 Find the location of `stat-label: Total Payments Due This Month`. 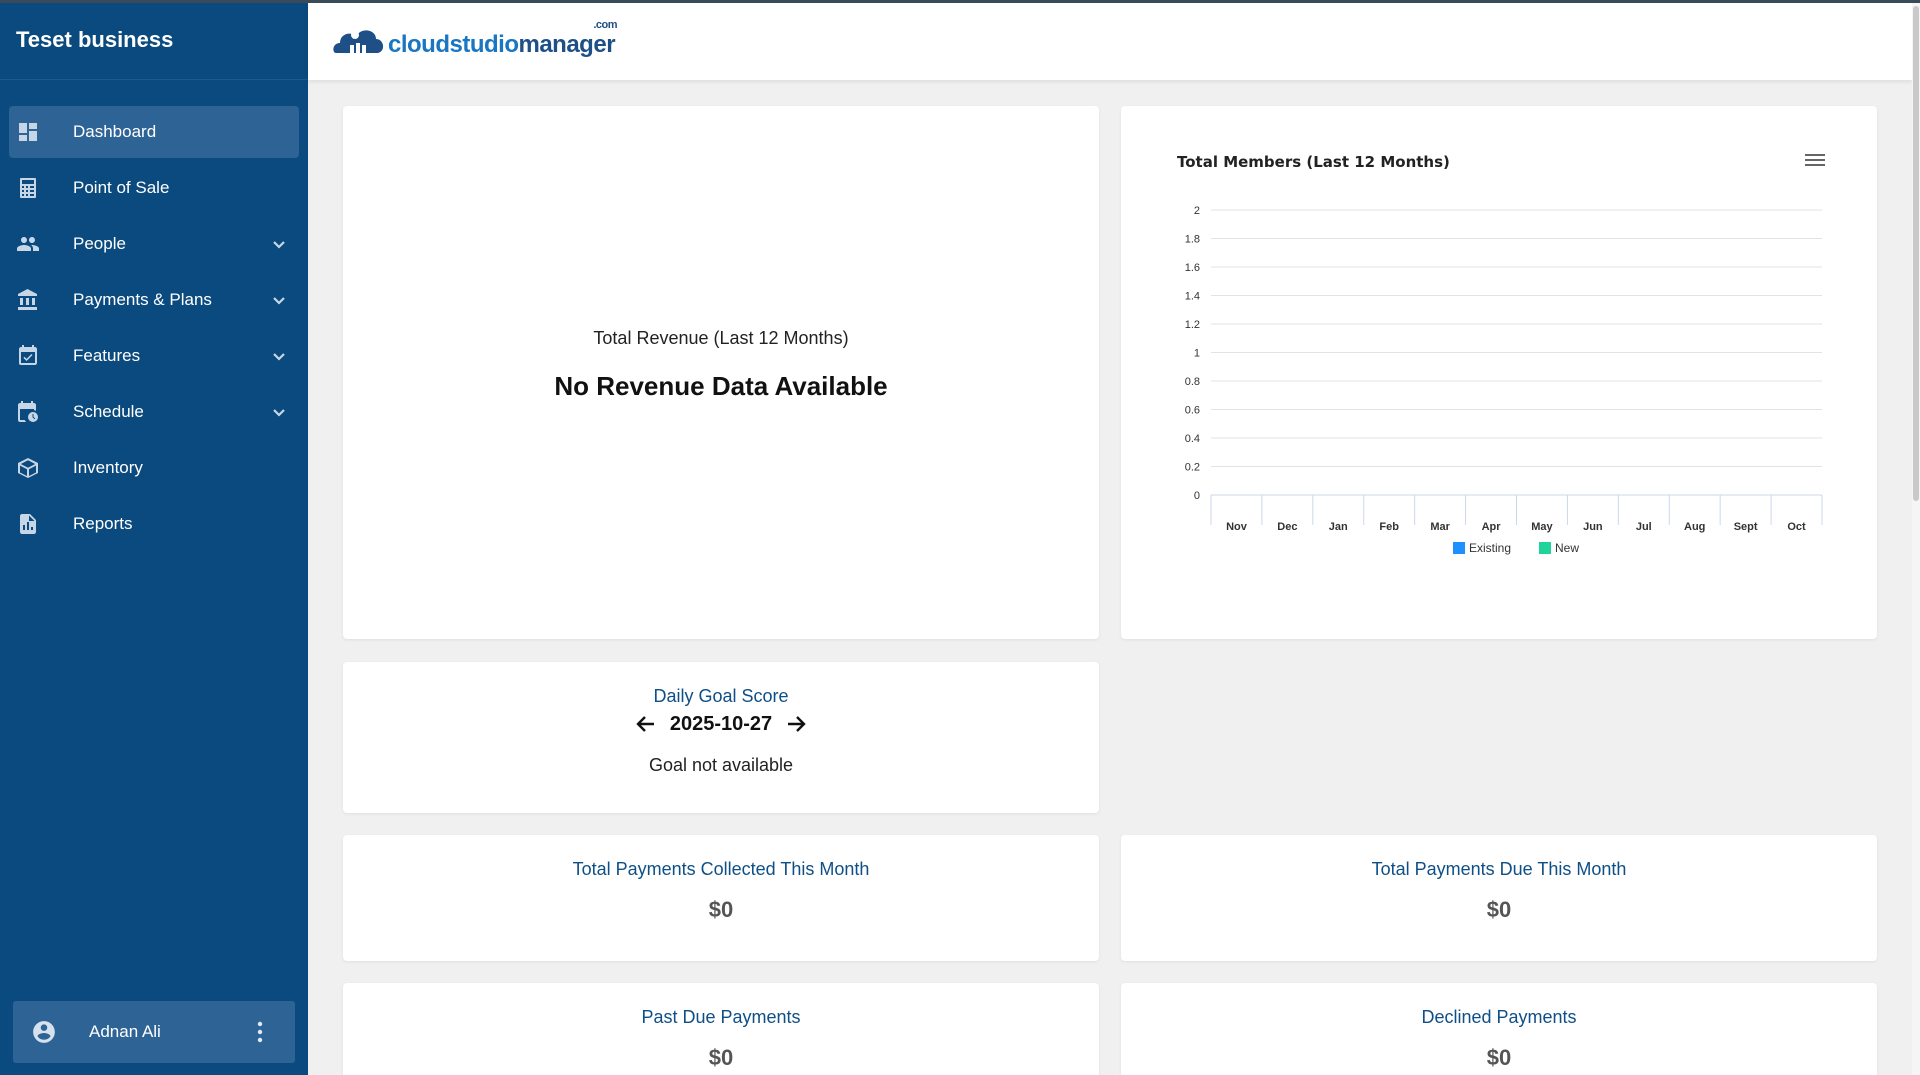

stat-label: Total Payments Due This Month is located at coordinates (1499, 869).